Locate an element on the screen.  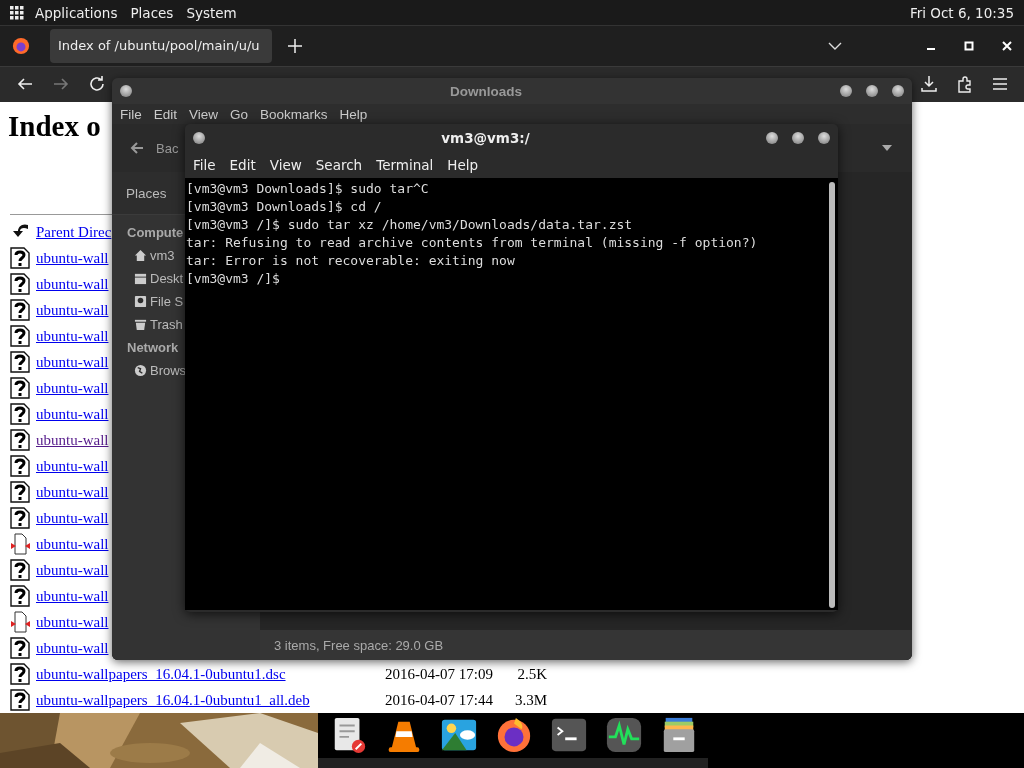
top-menu-item: Places is located at coordinates (152, 12).